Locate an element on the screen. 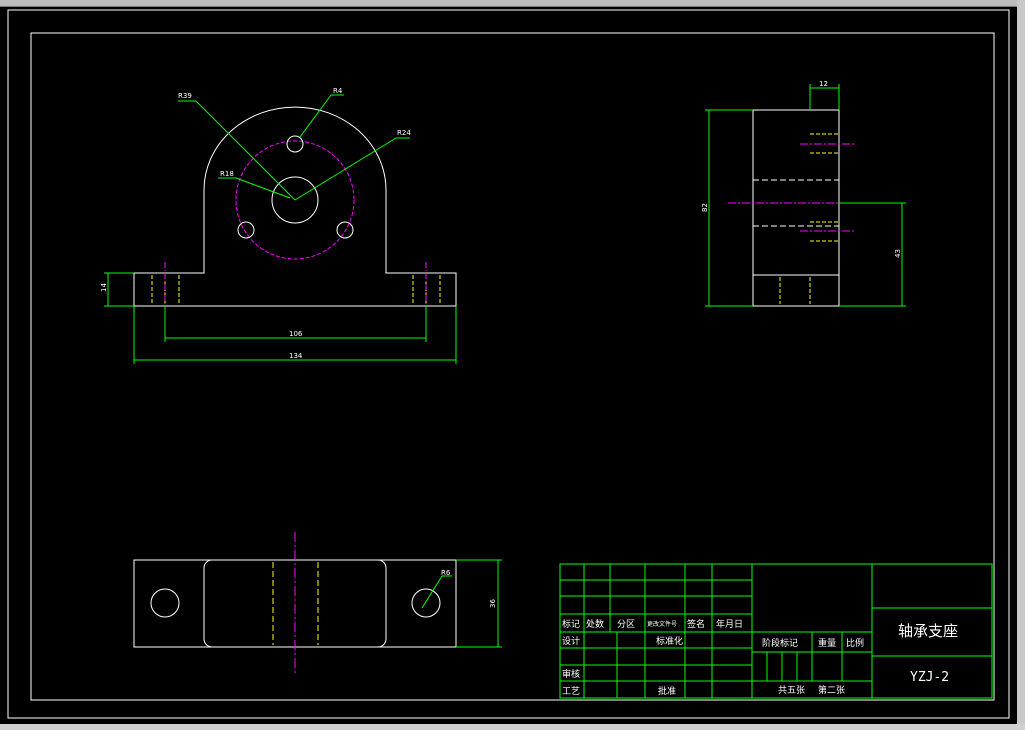  bolt-hole-top is located at coordinates (295, 144).